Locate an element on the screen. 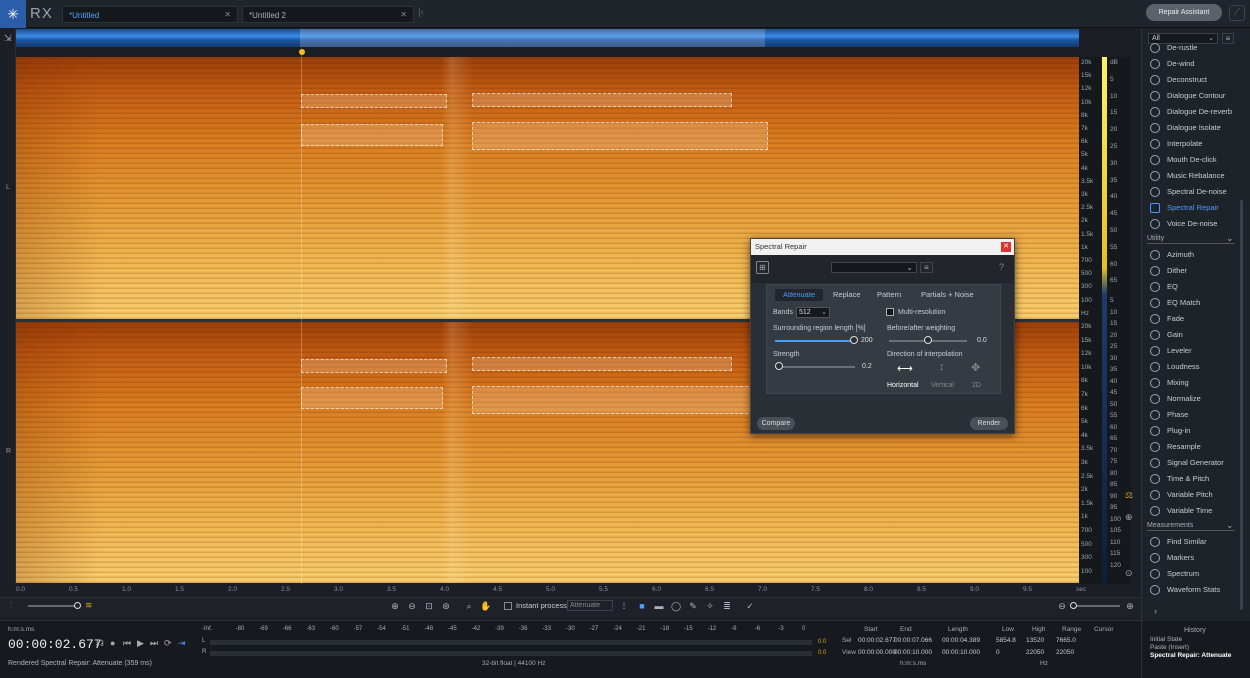 The height and width of the screenshot is (678, 1250). harmonic-select-icon: ≣ is located at coordinates (727, 606).